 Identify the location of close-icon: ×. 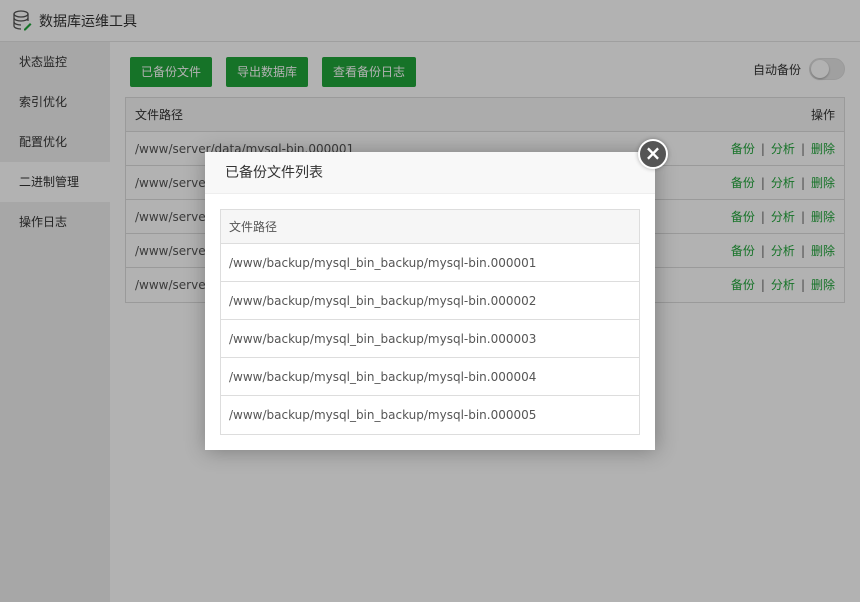
(653, 154).